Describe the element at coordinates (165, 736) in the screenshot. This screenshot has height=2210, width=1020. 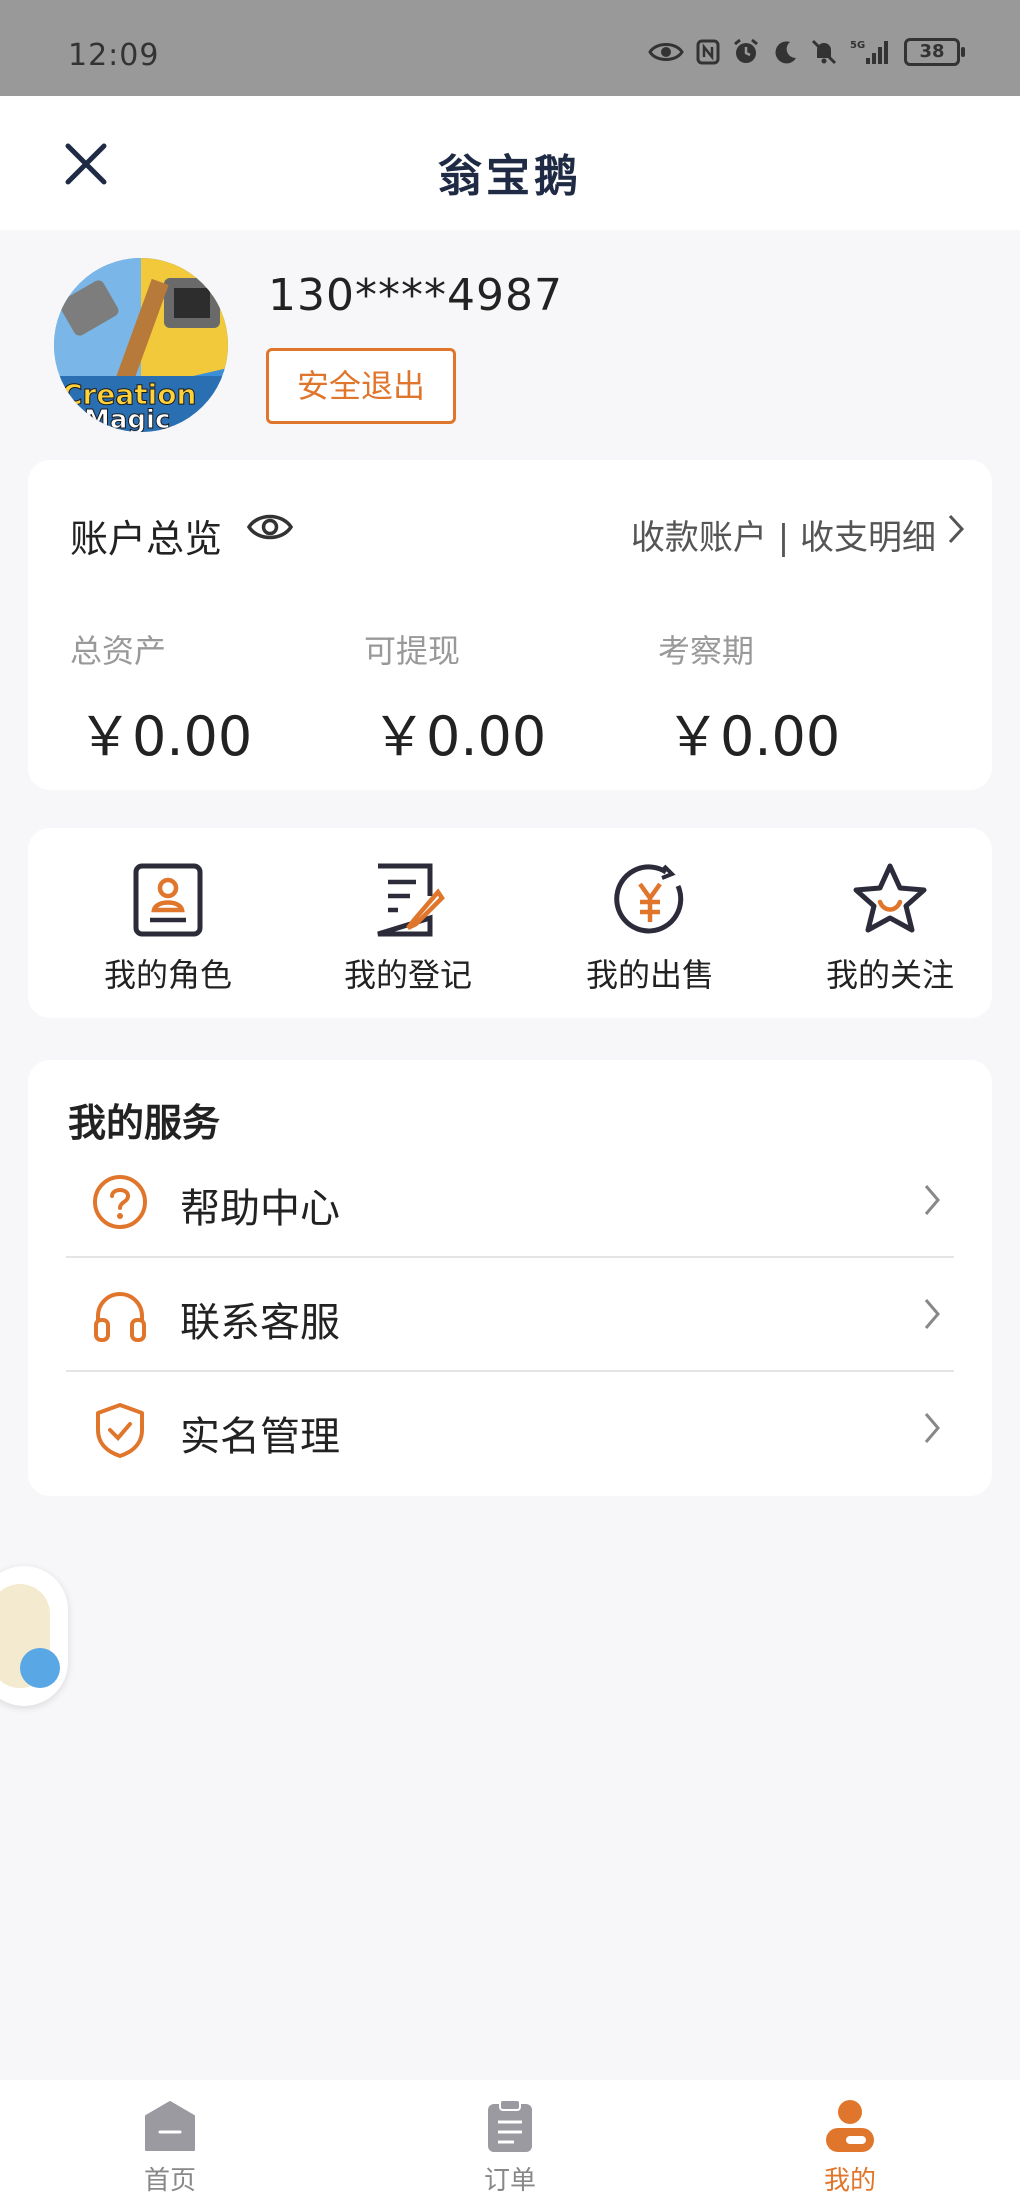
I see `total-assets-value: ￥0.00` at that location.